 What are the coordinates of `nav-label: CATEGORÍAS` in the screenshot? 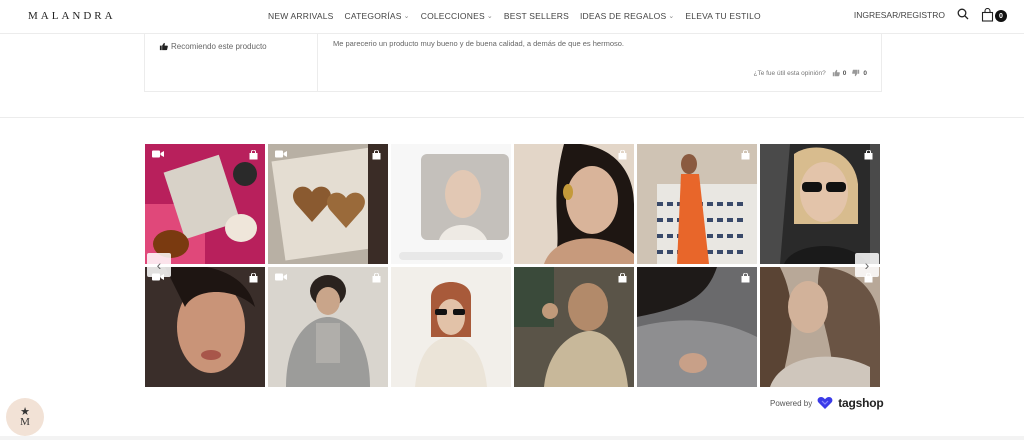 It's located at (373, 16).